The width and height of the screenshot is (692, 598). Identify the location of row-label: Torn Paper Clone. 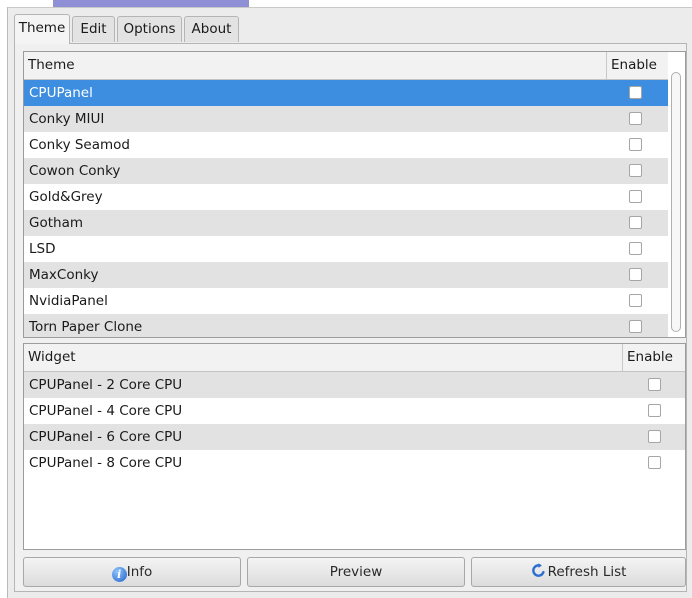
(86, 327).